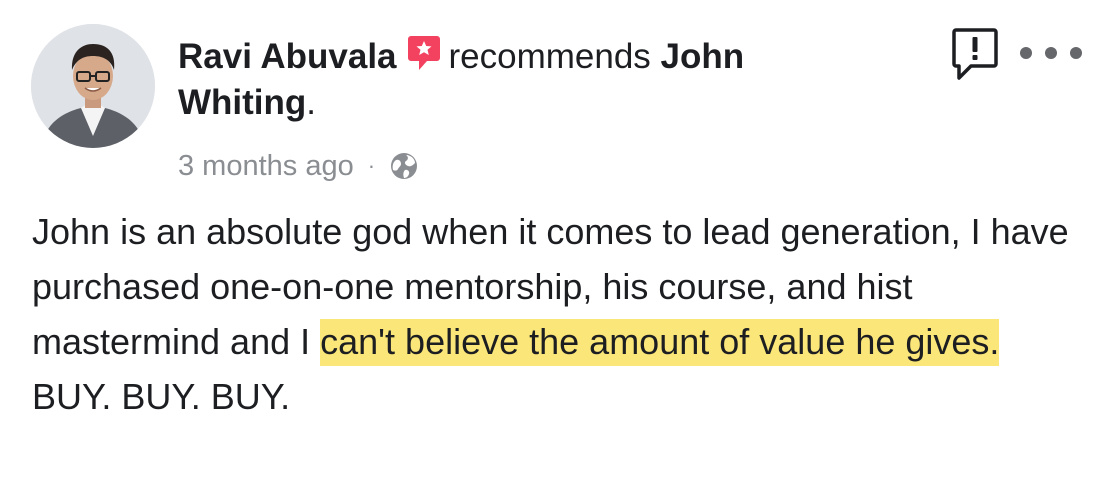 Image resolution: width=1113 pixels, height=491 pixels. I want to click on post-text-end: BUY. BUY. BUY., so click(161, 396).